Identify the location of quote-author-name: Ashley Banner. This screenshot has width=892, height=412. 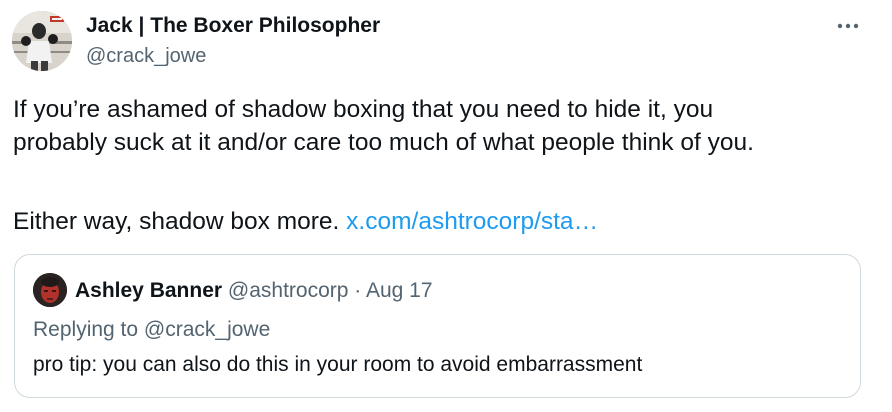
(148, 290).